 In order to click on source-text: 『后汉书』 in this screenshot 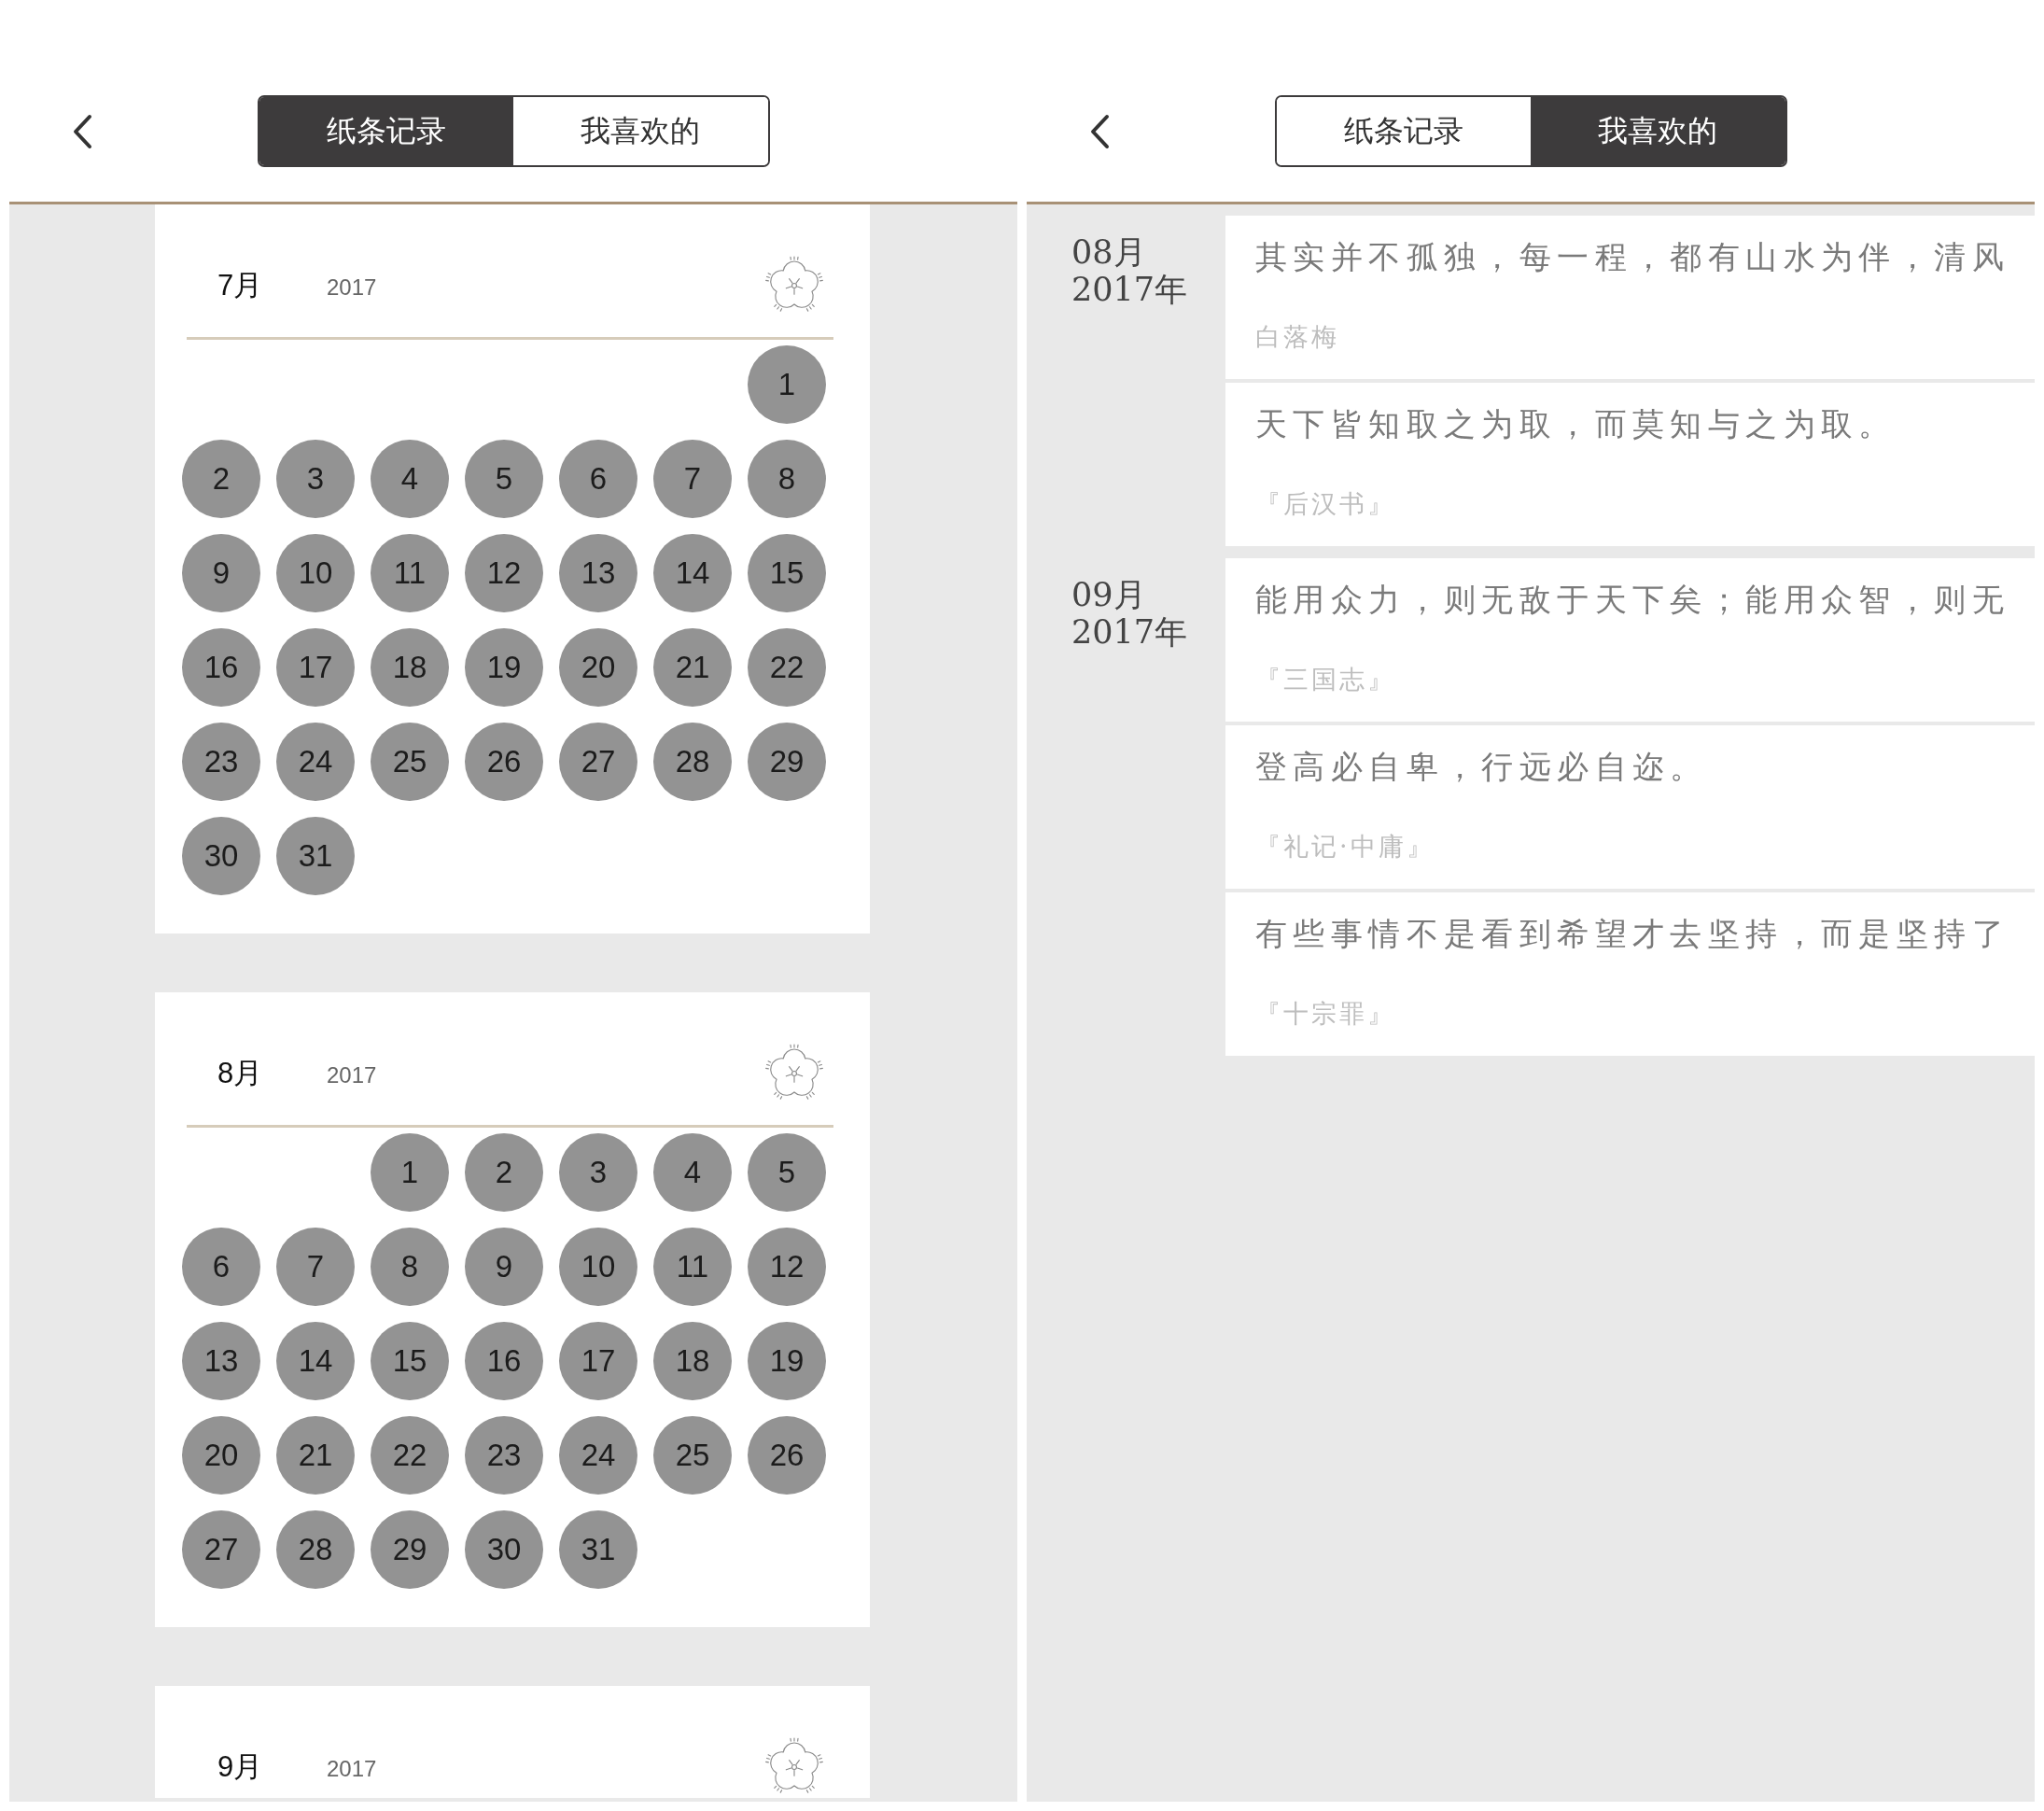, I will do `click(1325, 504)`.